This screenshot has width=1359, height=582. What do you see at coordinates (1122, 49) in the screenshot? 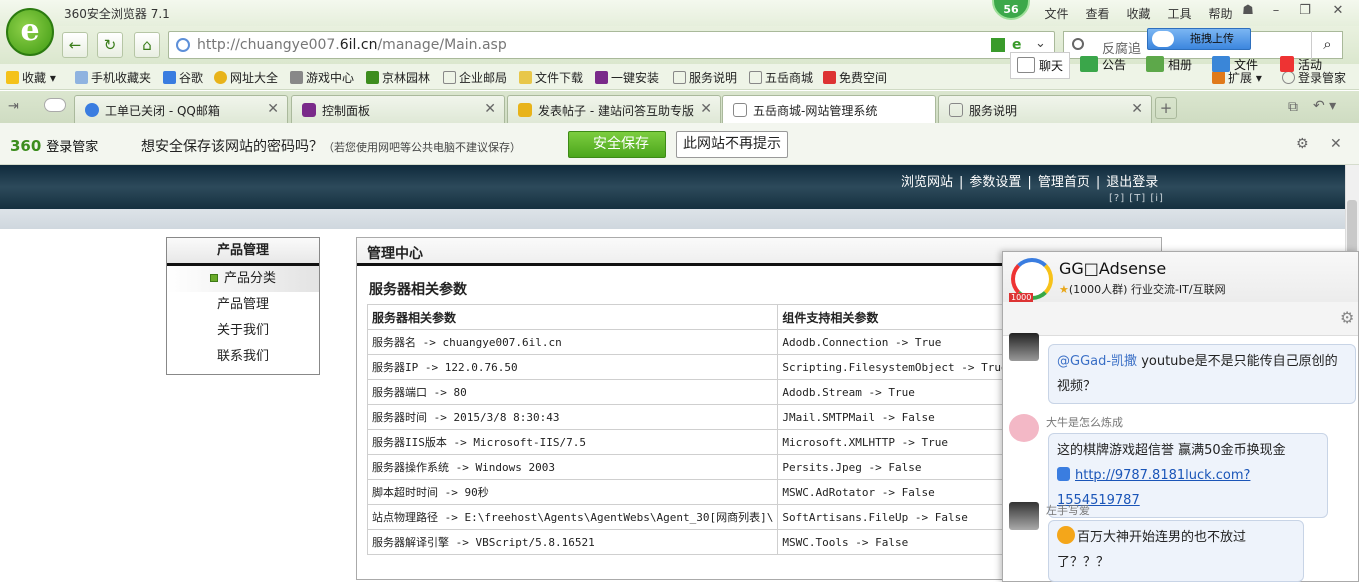
I see `search-placeholder: 反腐追` at bounding box center [1122, 49].